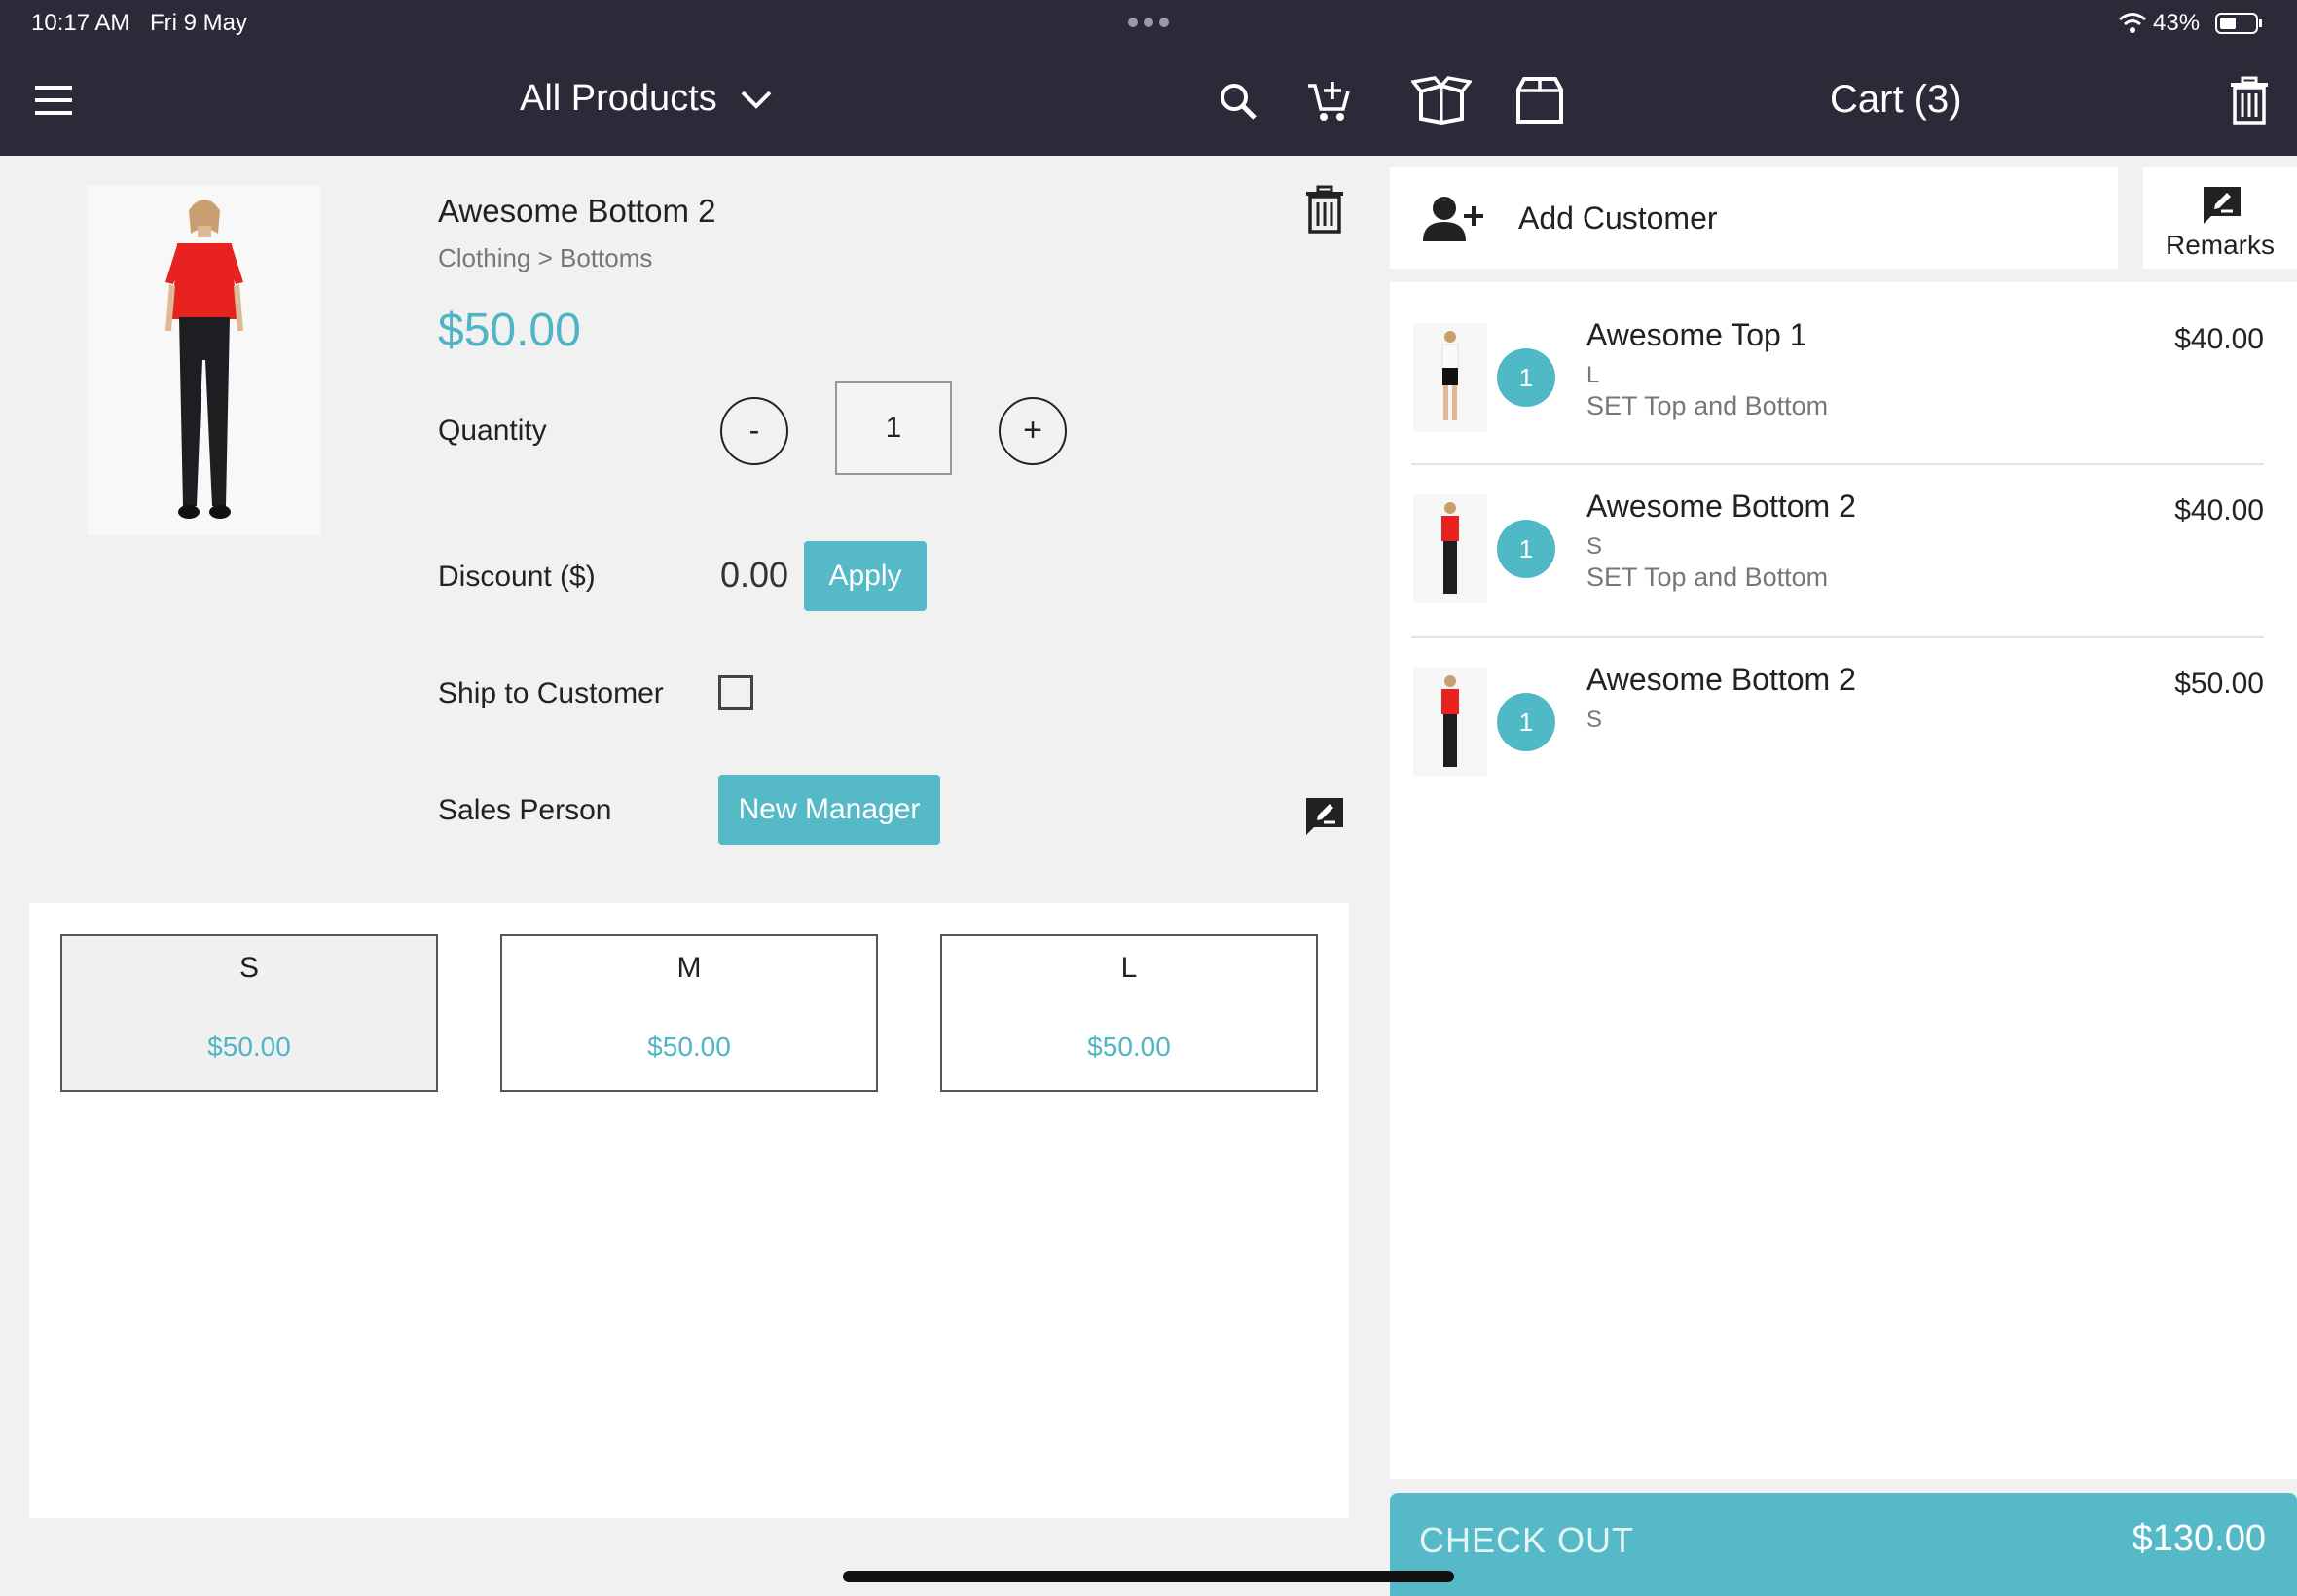 The height and width of the screenshot is (1596, 2297). What do you see at coordinates (2250, 101) in the screenshot?
I see `trash-icon` at bounding box center [2250, 101].